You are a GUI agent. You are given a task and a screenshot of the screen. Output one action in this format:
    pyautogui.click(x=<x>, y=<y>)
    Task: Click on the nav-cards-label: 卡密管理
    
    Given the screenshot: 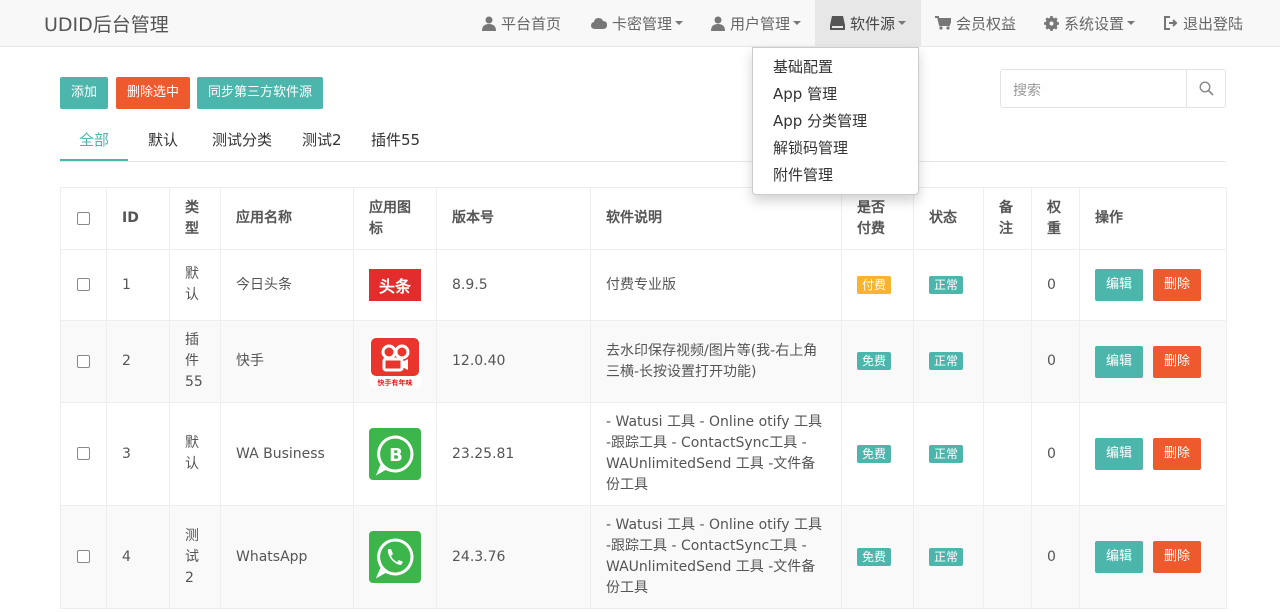 What is the action you would take?
    pyautogui.click(x=642, y=23)
    